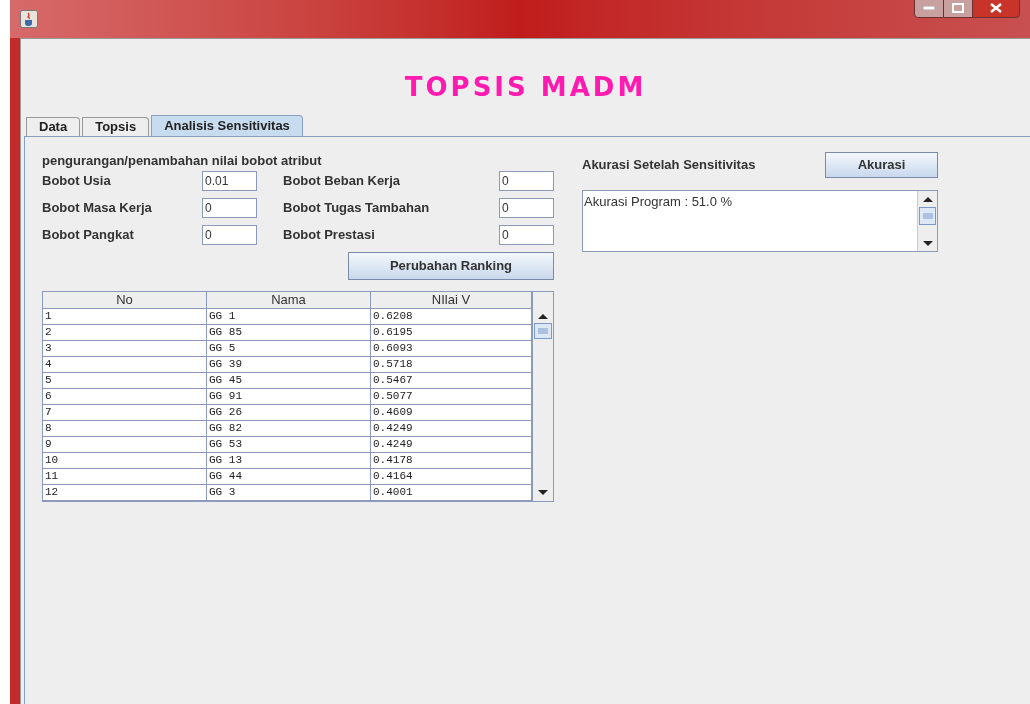  I want to click on table-cell: GG 53, so click(289, 444).